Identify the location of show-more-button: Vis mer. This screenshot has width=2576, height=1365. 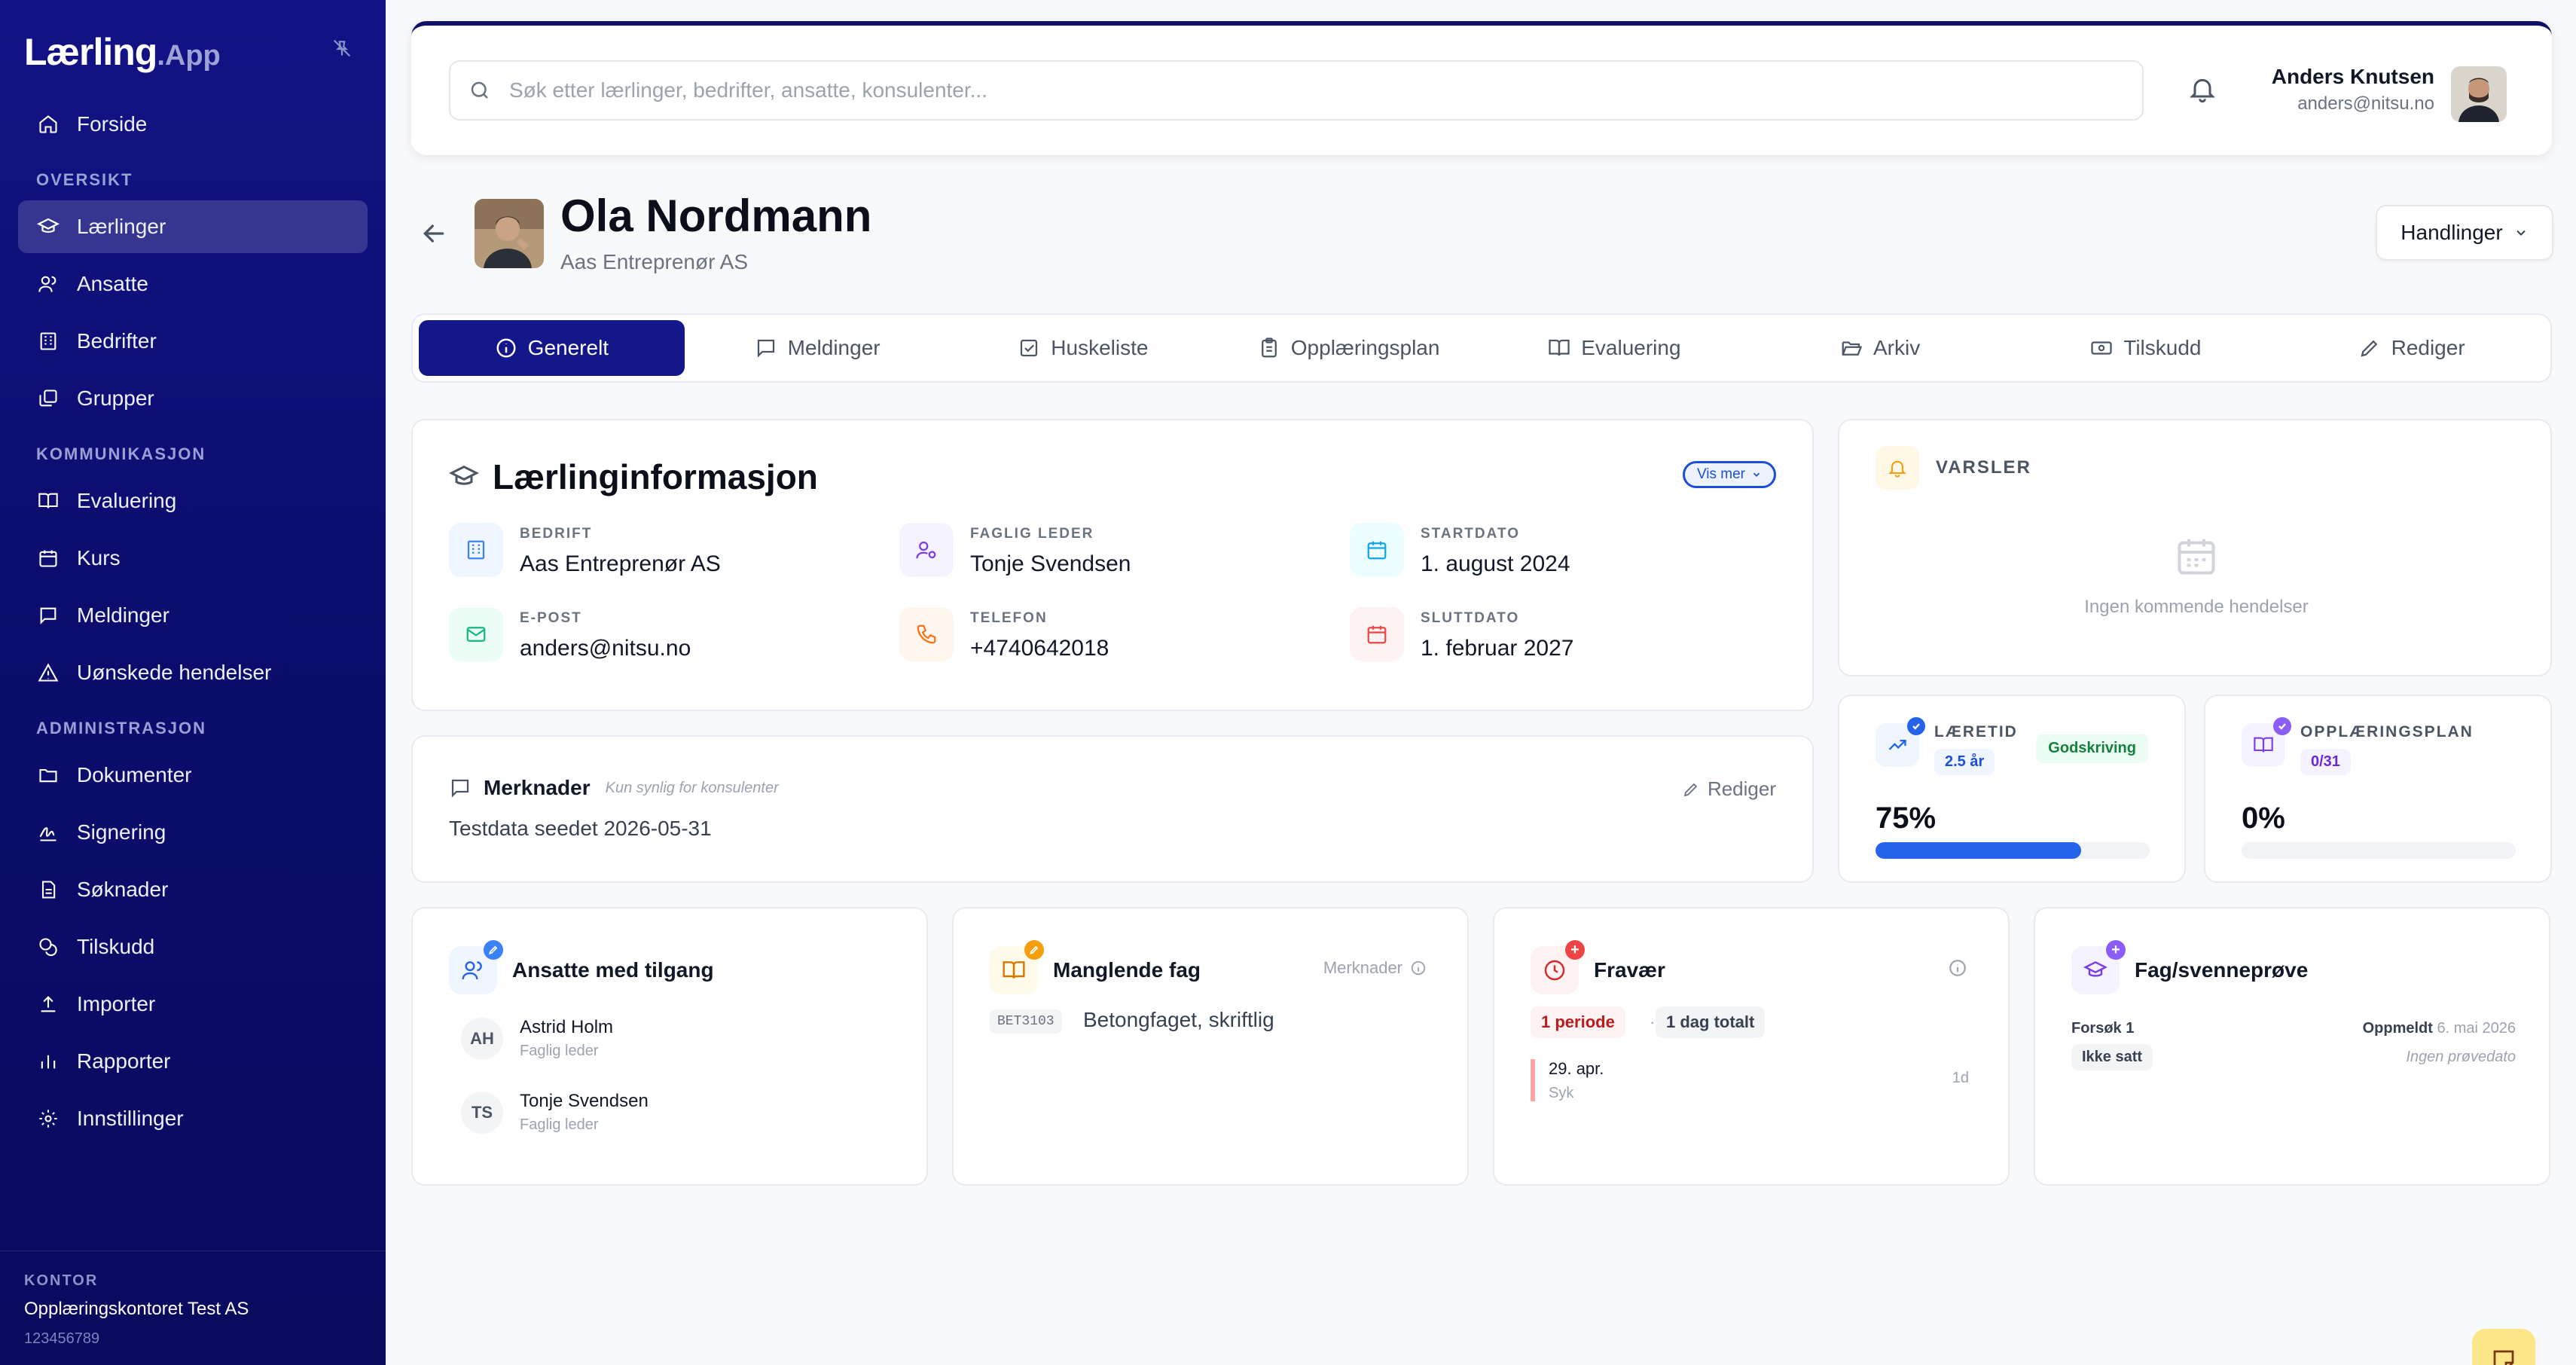
(1729, 474).